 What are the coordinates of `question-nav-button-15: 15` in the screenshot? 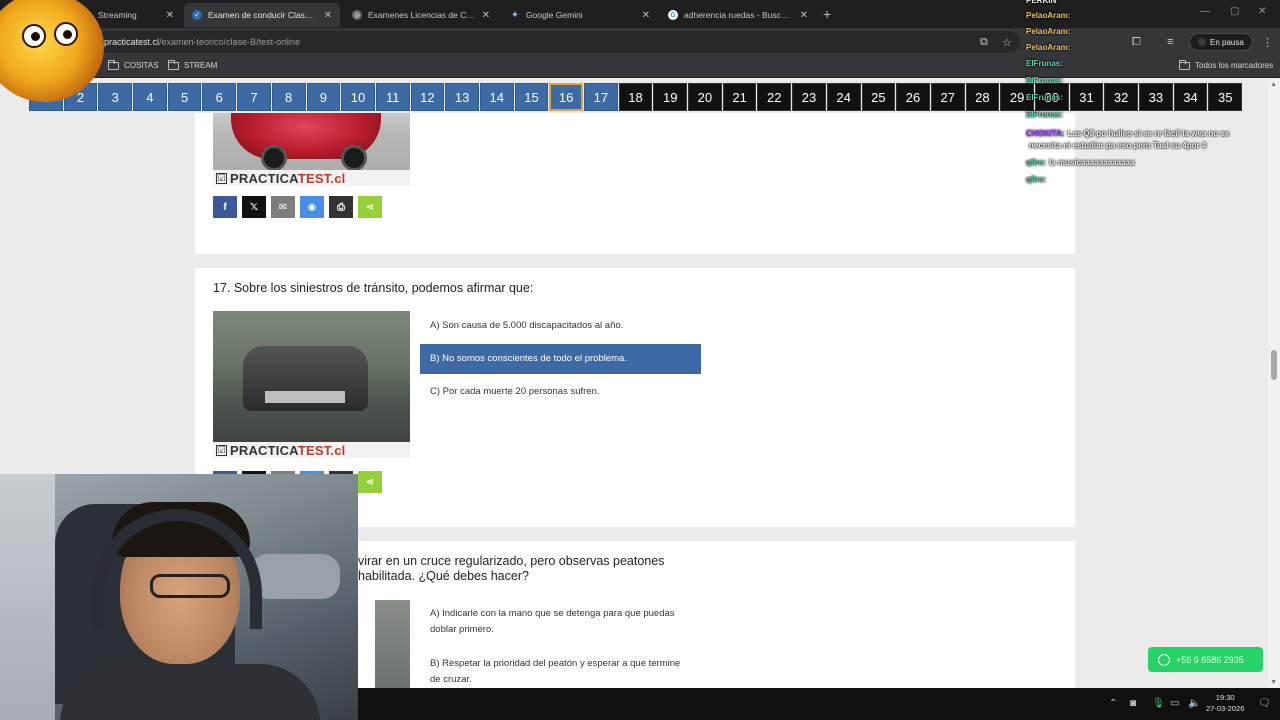 It's located at (531, 97).